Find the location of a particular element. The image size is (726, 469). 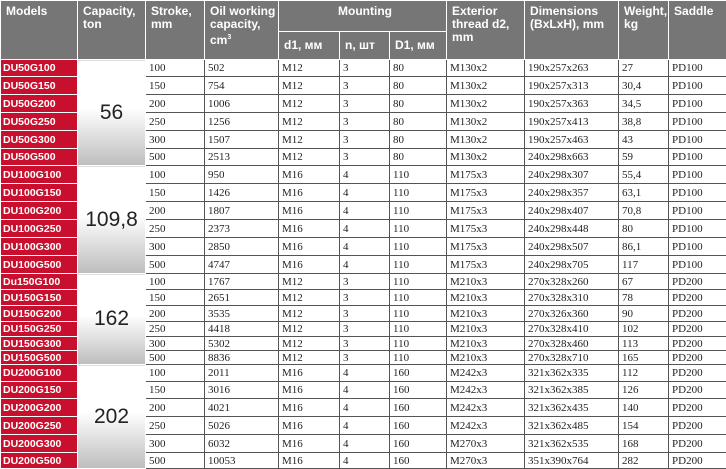

dimensions-cell: 270x328x310 is located at coordinates (572, 298).